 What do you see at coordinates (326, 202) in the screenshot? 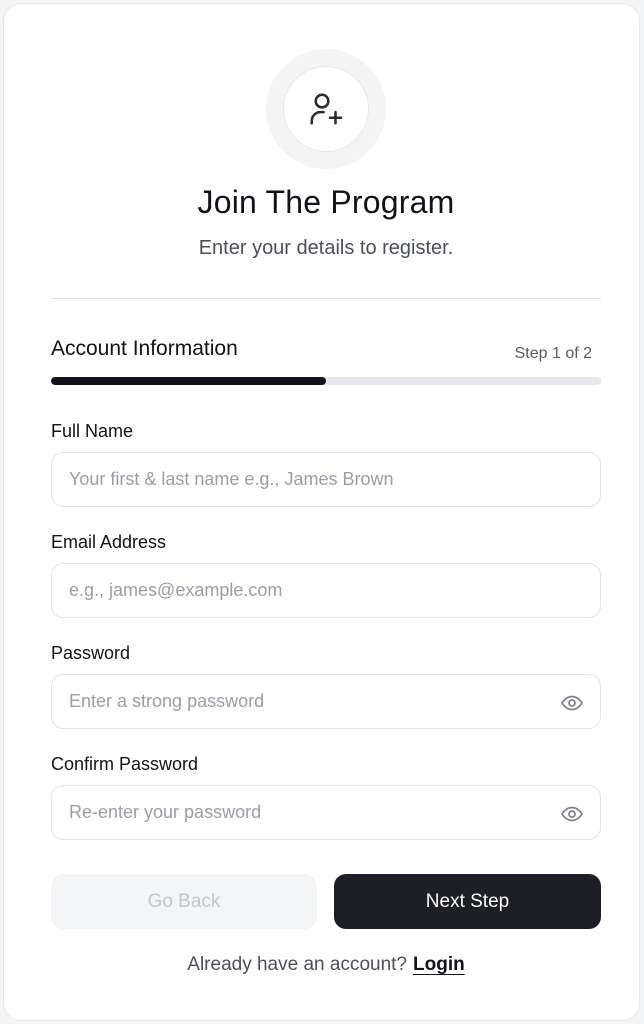
I see `page-title: Join The Program` at bounding box center [326, 202].